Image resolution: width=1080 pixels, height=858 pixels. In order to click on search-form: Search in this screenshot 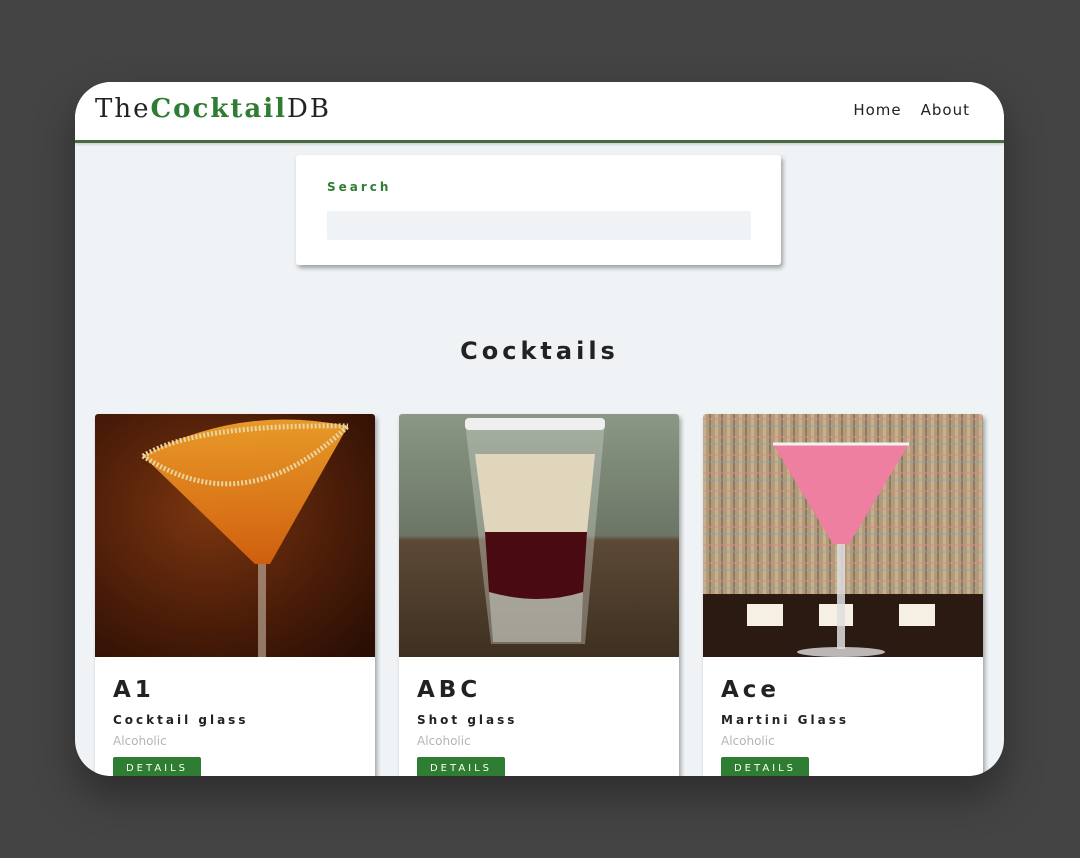, I will do `click(538, 210)`.